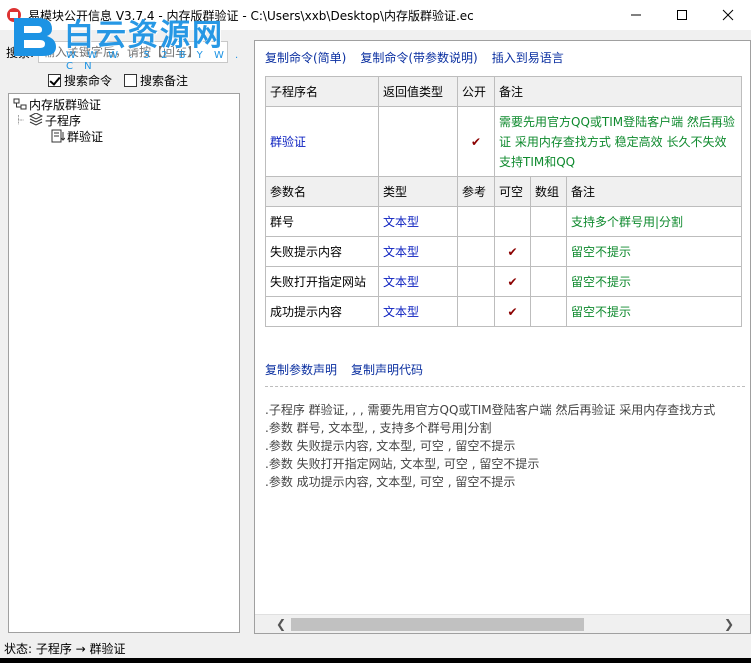 The image size is (751, 663). What do you see at coordinates (418, 191) in the screenshot?
I see `header-param-type: 类型` at bounding box center [418, 191].